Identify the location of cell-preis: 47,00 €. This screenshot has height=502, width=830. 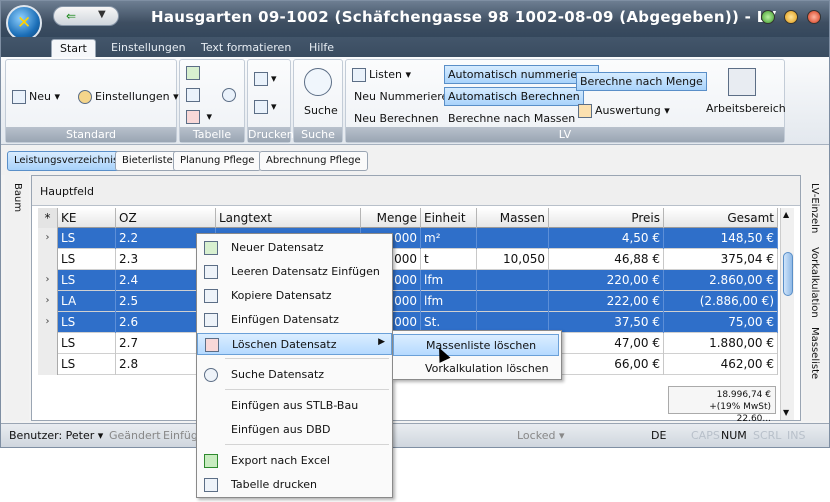
(606, 343).